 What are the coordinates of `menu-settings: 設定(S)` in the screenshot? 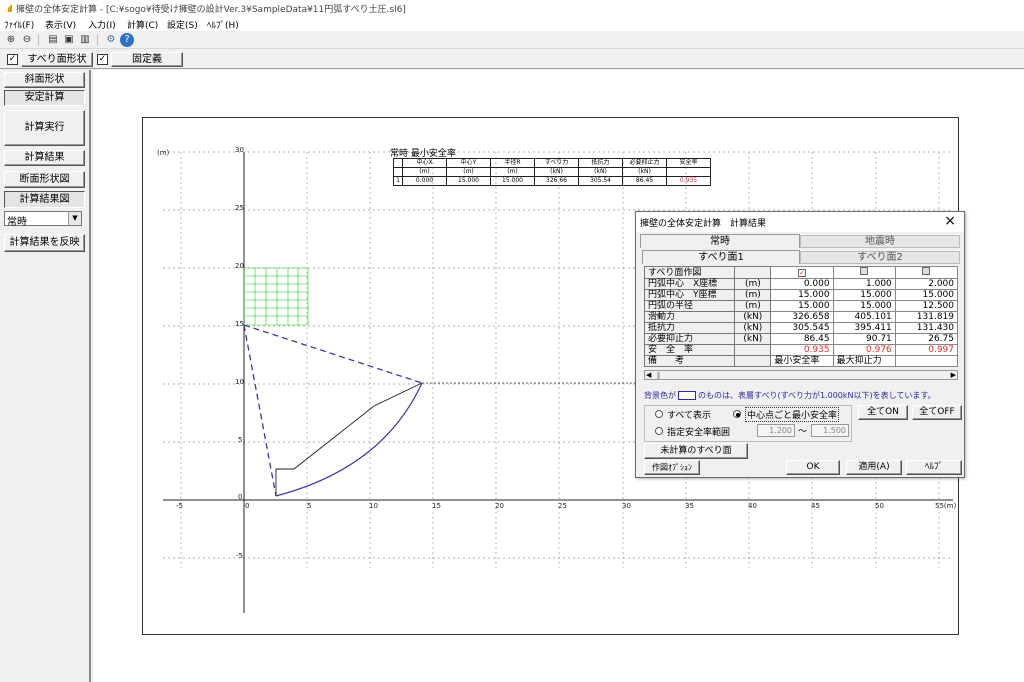 It's located at (182, 24).